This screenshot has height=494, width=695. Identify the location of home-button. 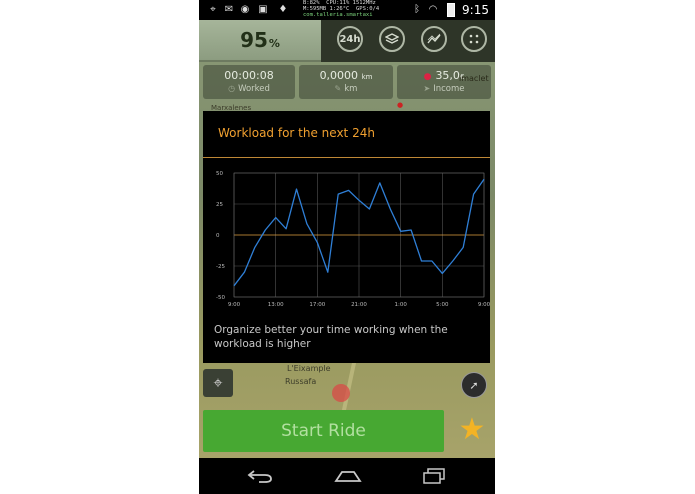
(348, 476).